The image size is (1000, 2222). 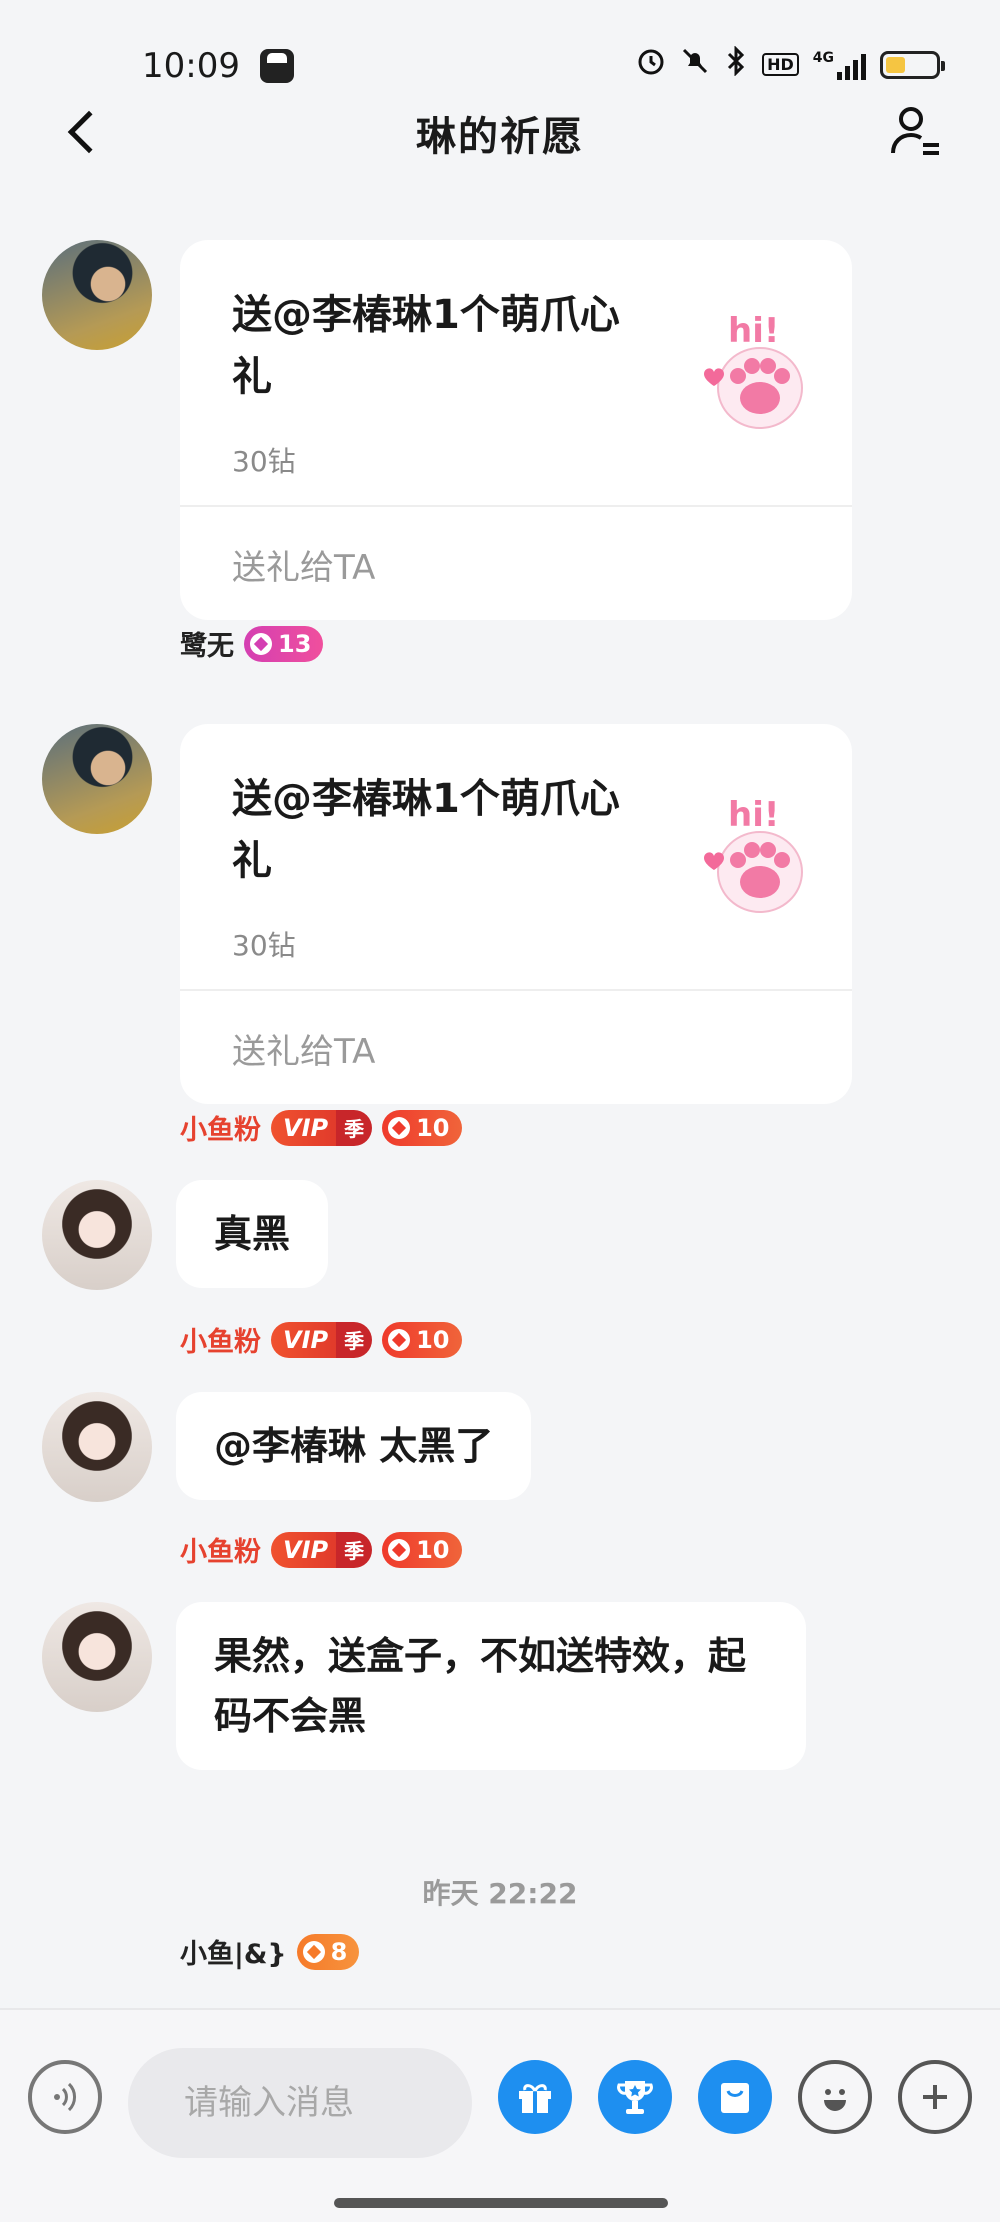 What do you see at coordinates (233, 1951) in the screenshot?
I see `sender-name: 小鱼|&}` at bounding box center [233, 1951].